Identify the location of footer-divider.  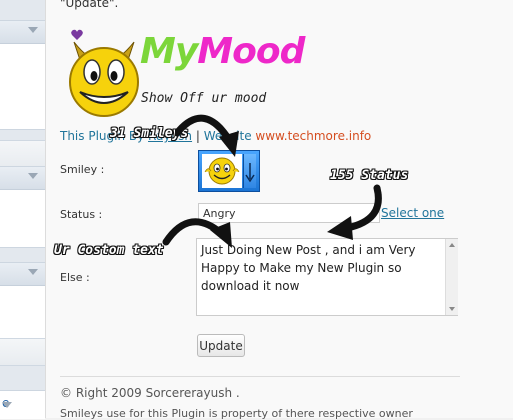
(260, 376).